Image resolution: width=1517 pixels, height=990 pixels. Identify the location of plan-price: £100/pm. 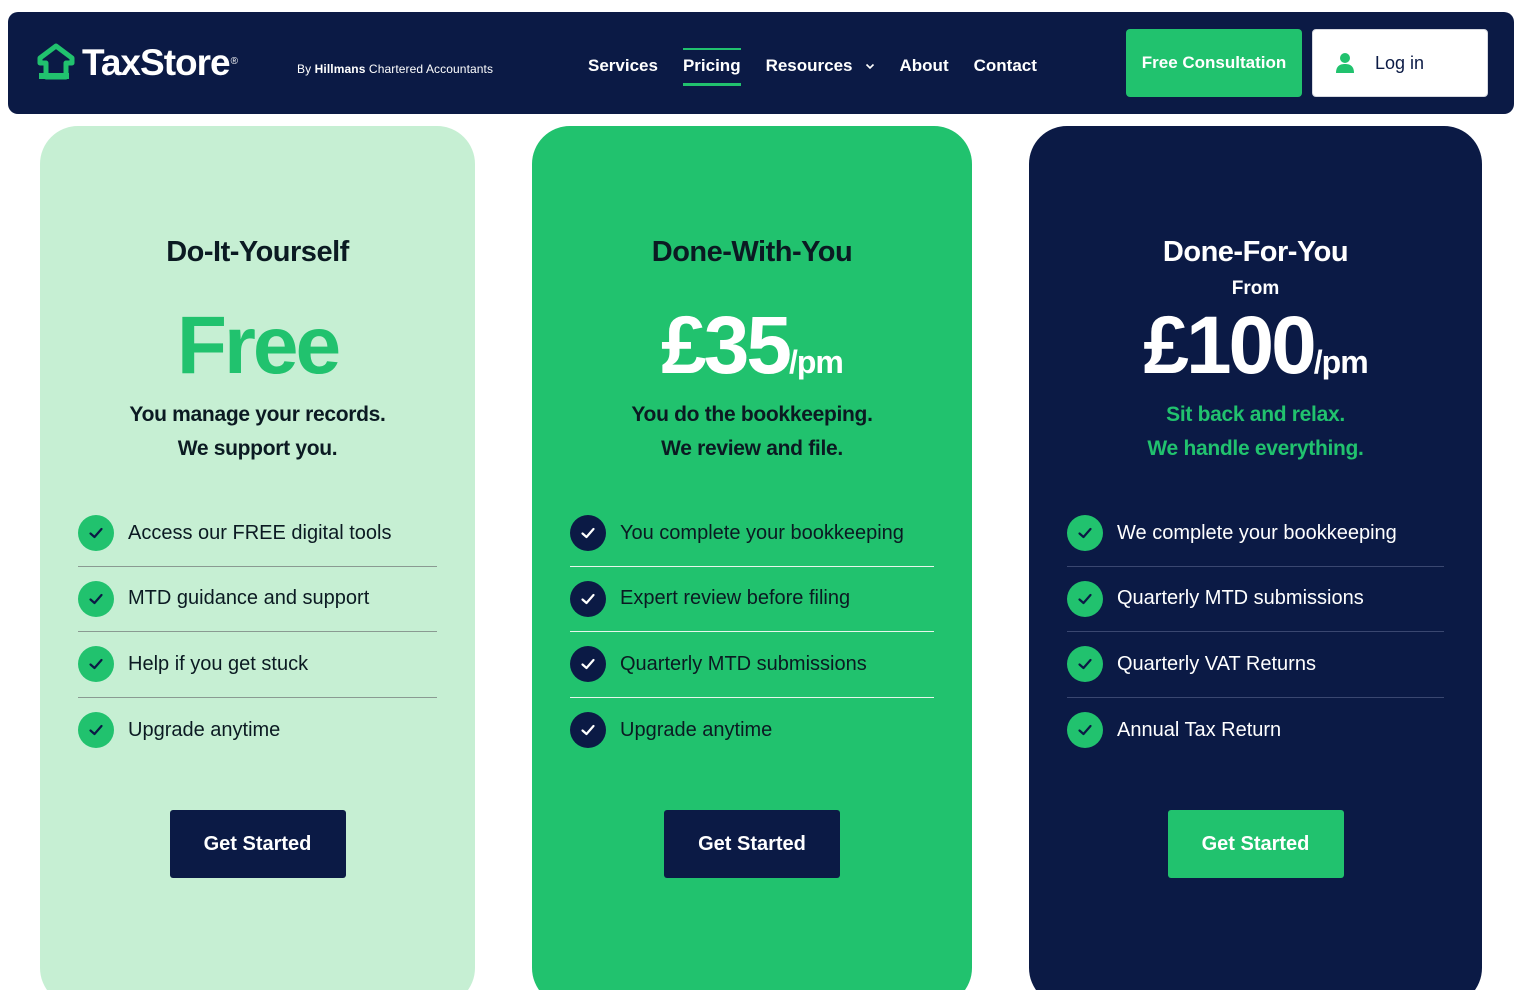
(1255, 345).